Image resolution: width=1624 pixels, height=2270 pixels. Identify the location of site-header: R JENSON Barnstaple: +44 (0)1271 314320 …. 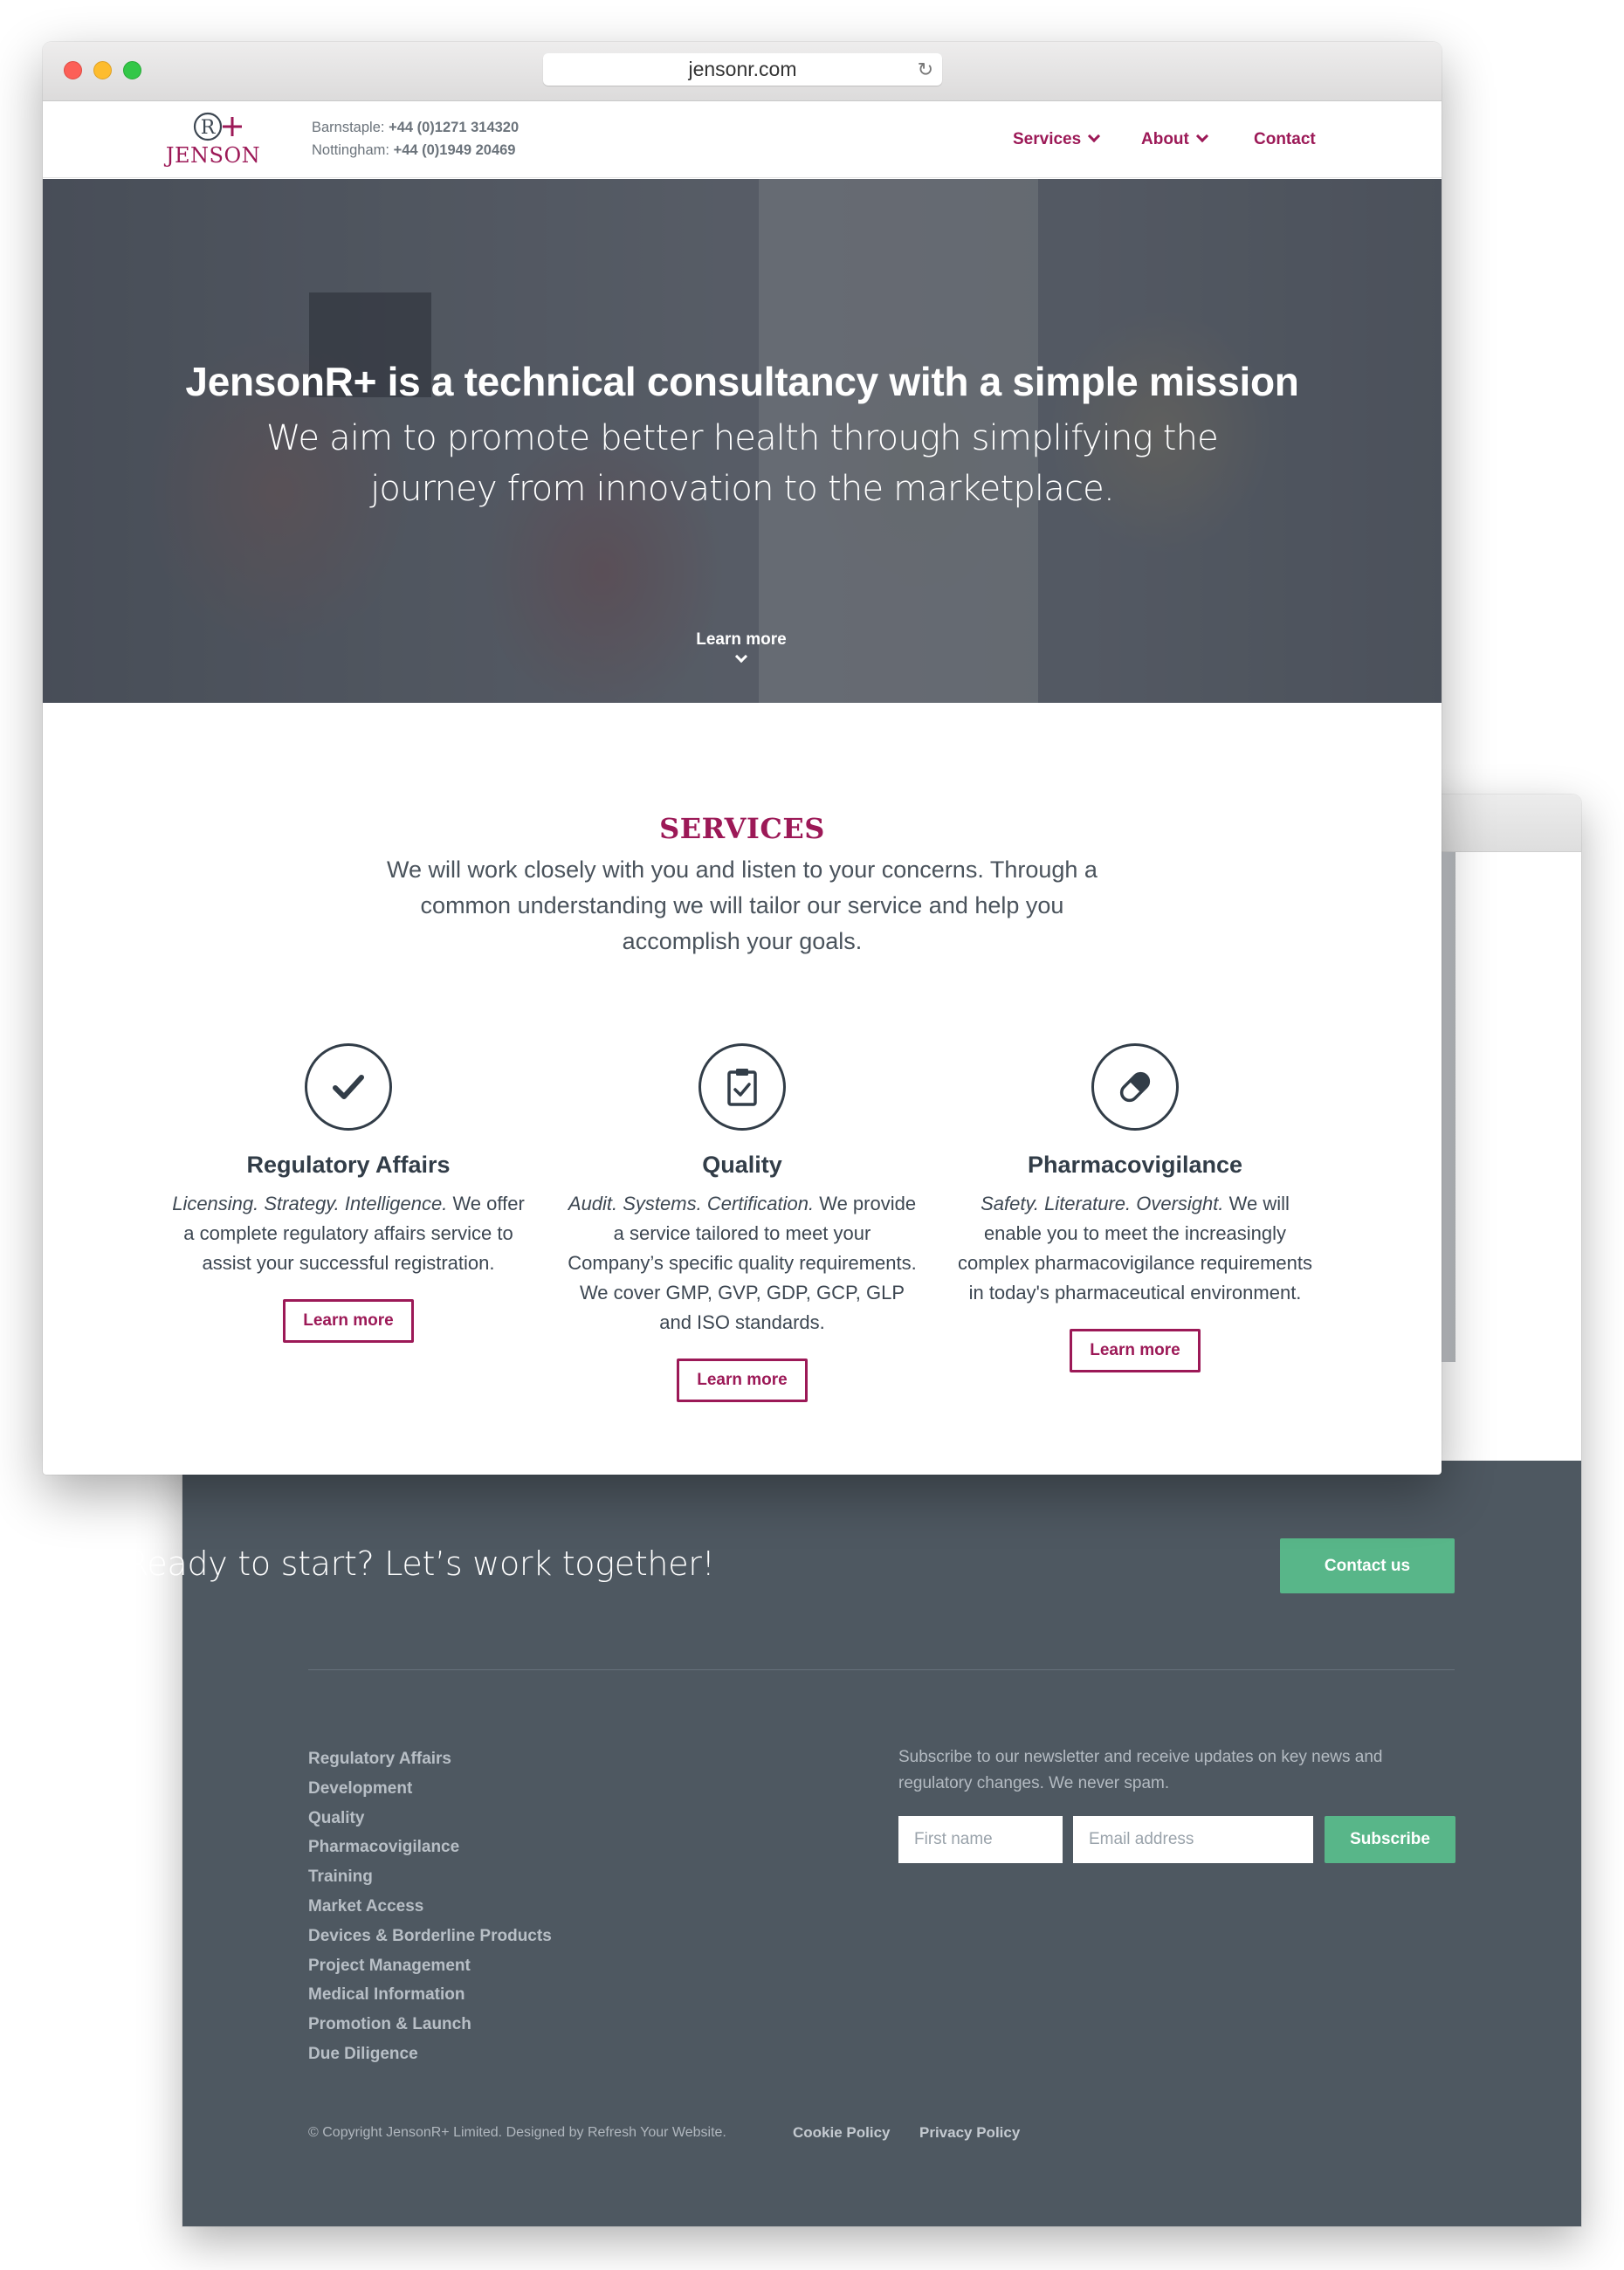
(742, 139).